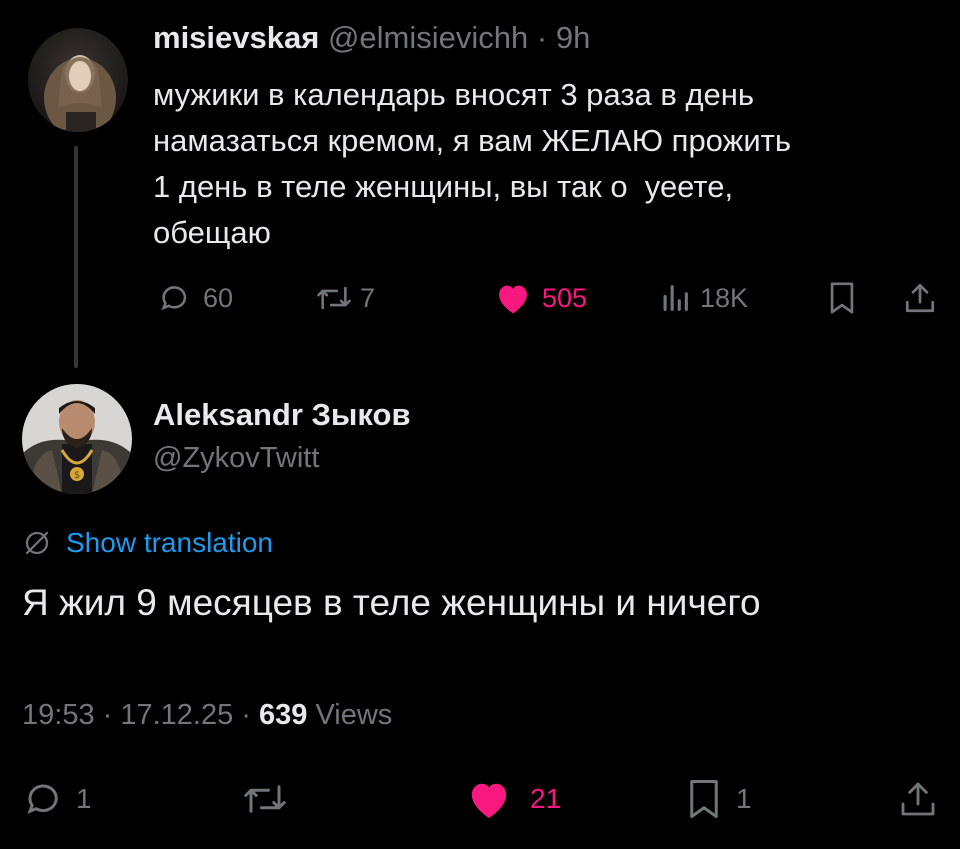 This screenshot has width=960, height=849. I want to click on like-button: 505, so click(540, 298).